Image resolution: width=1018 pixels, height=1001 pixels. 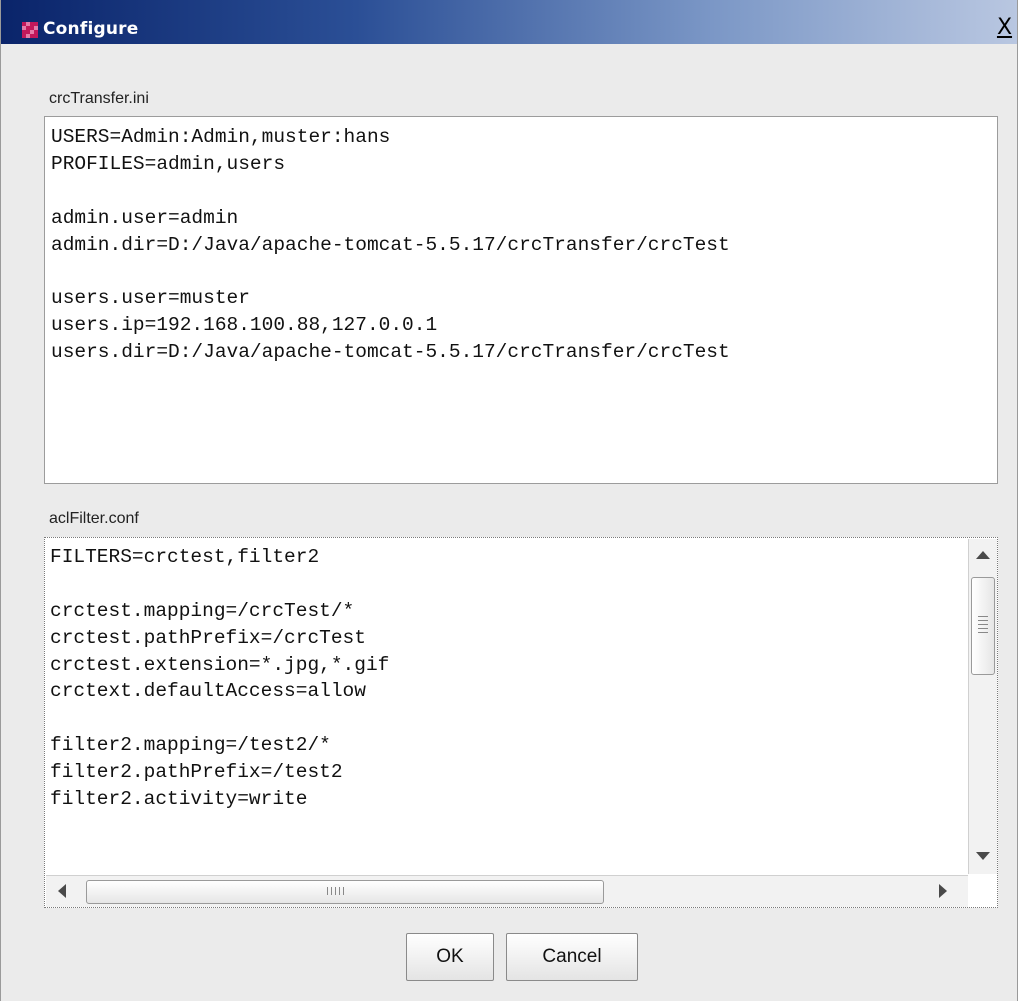 I want to click on scroll-down-icon, so click(x=983, y=856).